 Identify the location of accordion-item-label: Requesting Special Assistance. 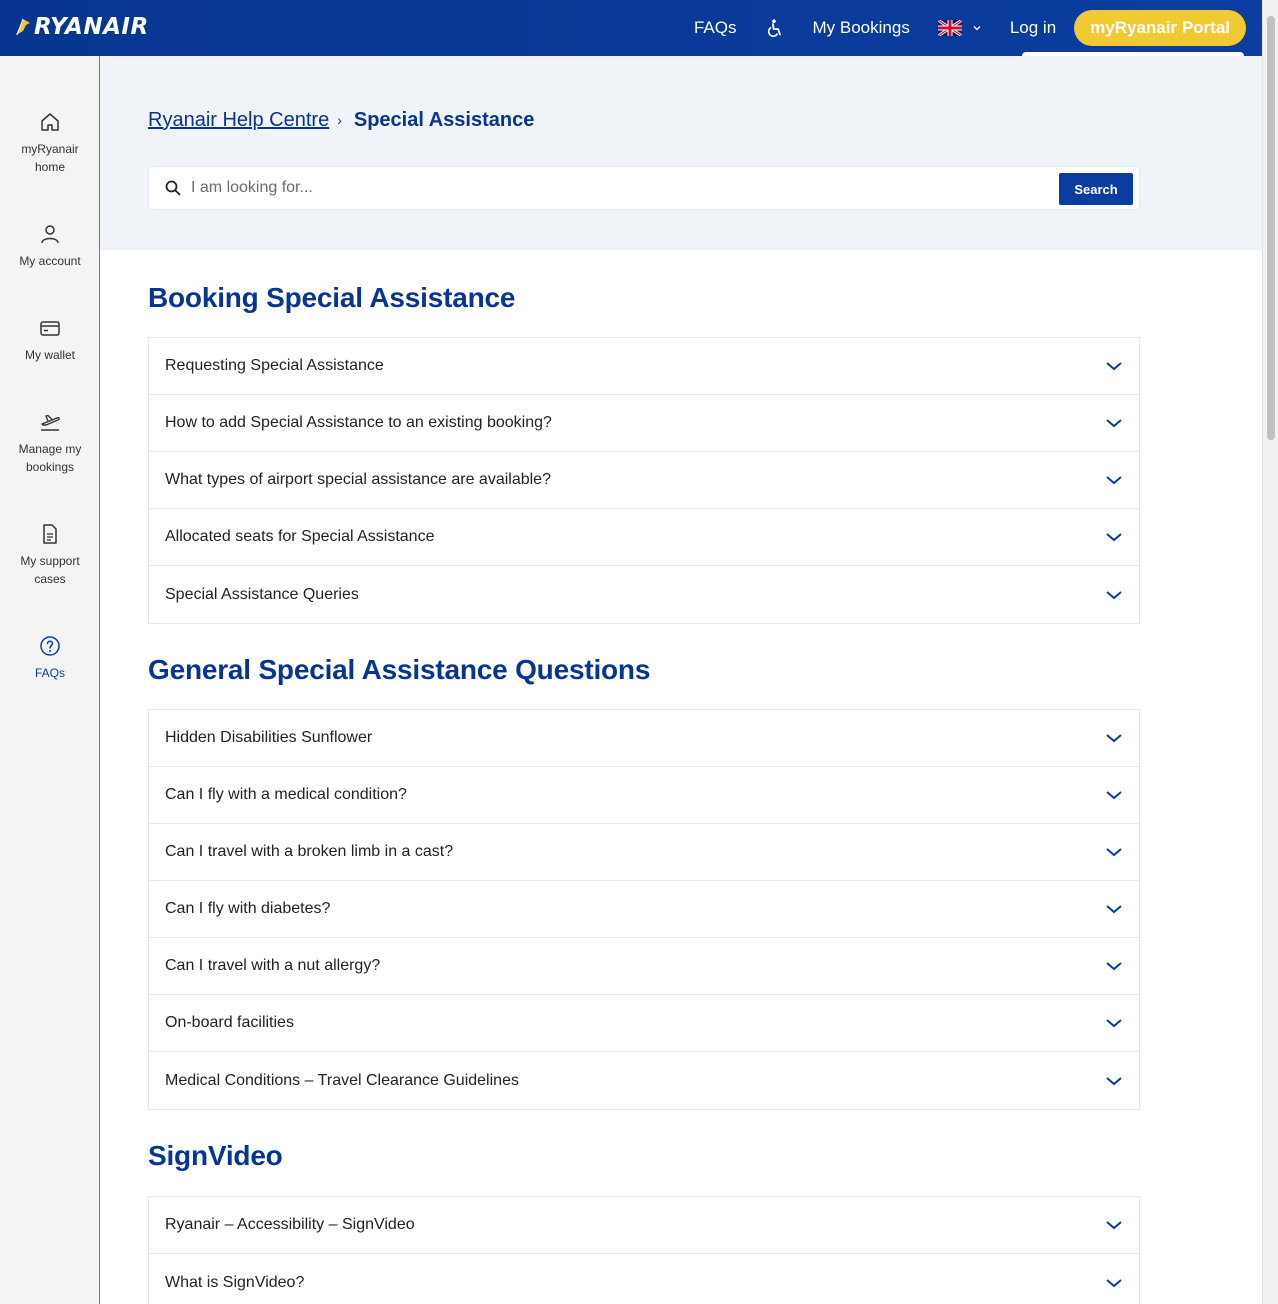
(274, 365).